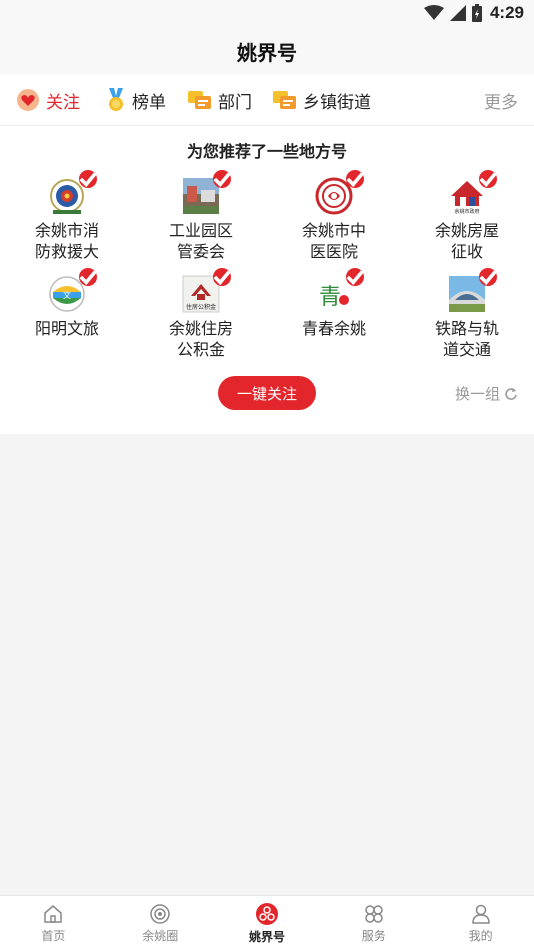  Describe the element at coordinates (160, 935) in the screenshot. I see `nav-label: 余姚圈` at that location.